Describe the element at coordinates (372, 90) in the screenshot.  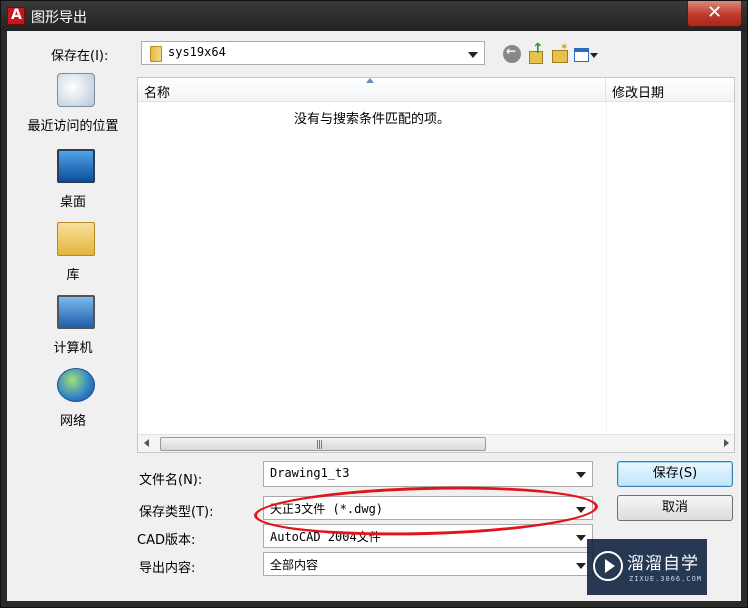
I see `column-header-name: 名称` at that location.